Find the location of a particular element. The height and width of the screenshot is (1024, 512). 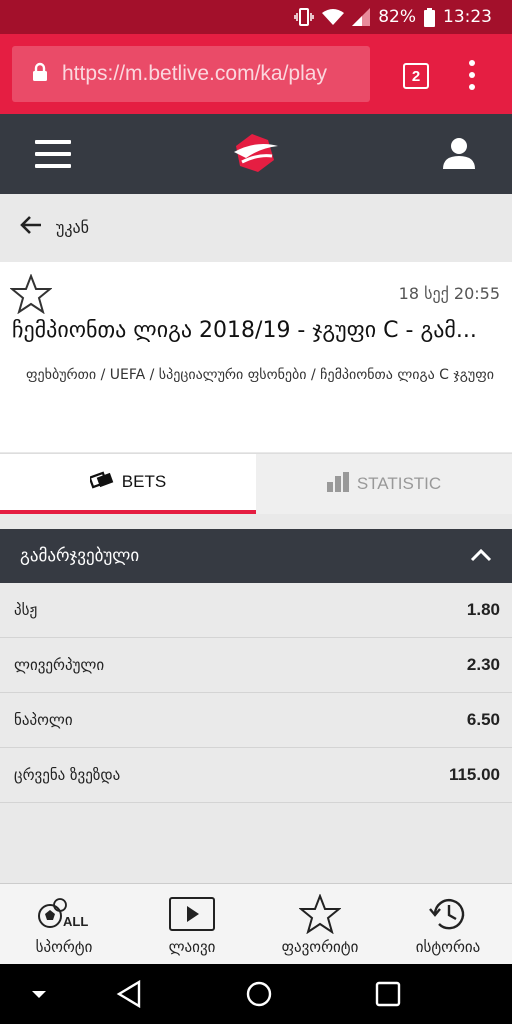

battery-percent: 82% is located at coordinates (397, 17).